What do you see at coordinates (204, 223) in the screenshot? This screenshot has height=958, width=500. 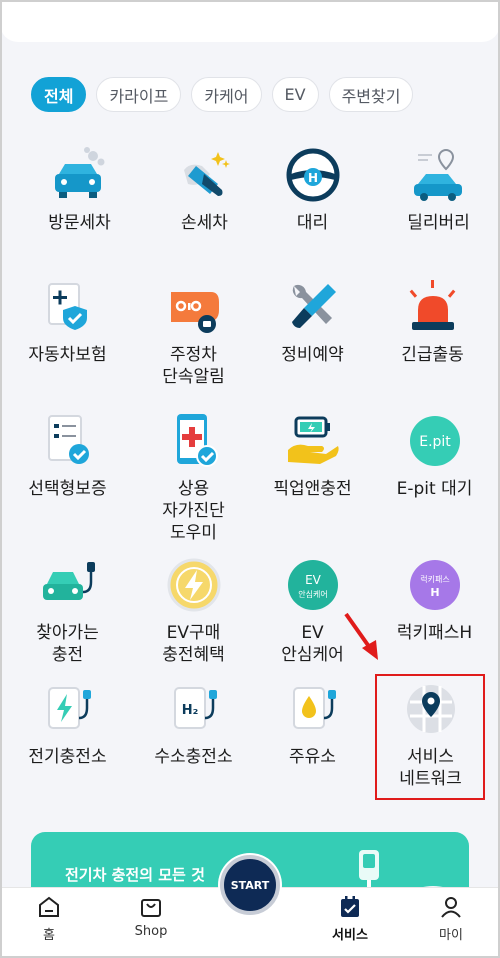 I see `service-label: 손세차` at bounding box center [204, 223].